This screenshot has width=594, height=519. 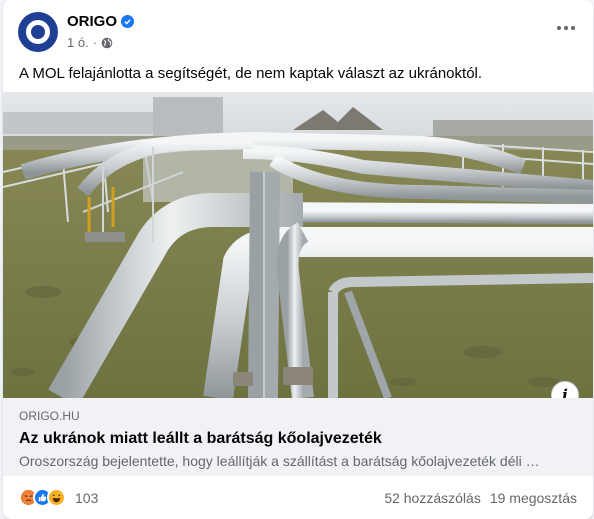 What do you see at coordinates (432, 498) in the screenshot?
I see `comments-count: 52 hozzászólás` at bounding box center [432, 498].